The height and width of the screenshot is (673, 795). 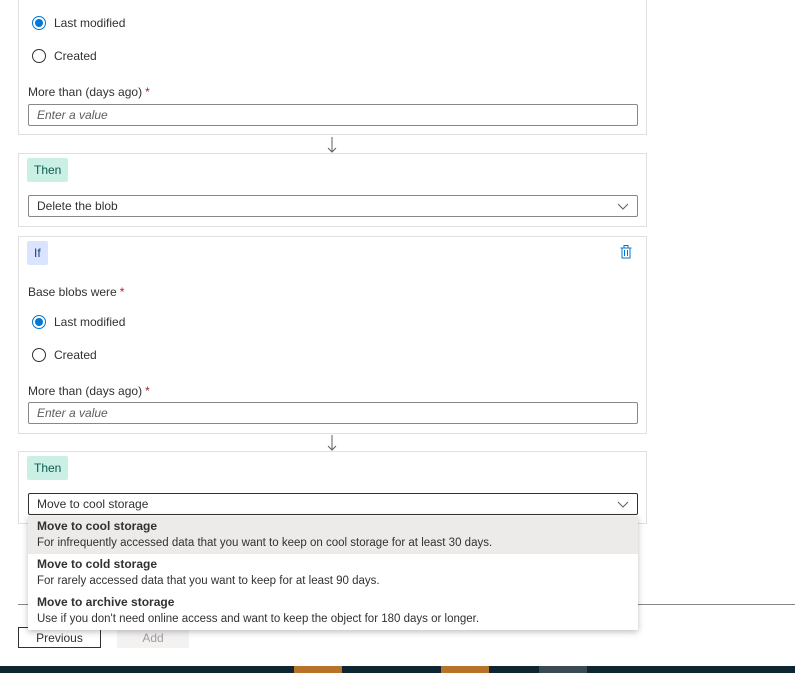 What do you see at coordinates (626, 252) in the screenshot?
I see `delete-icon` at bounding box center [626, 252].